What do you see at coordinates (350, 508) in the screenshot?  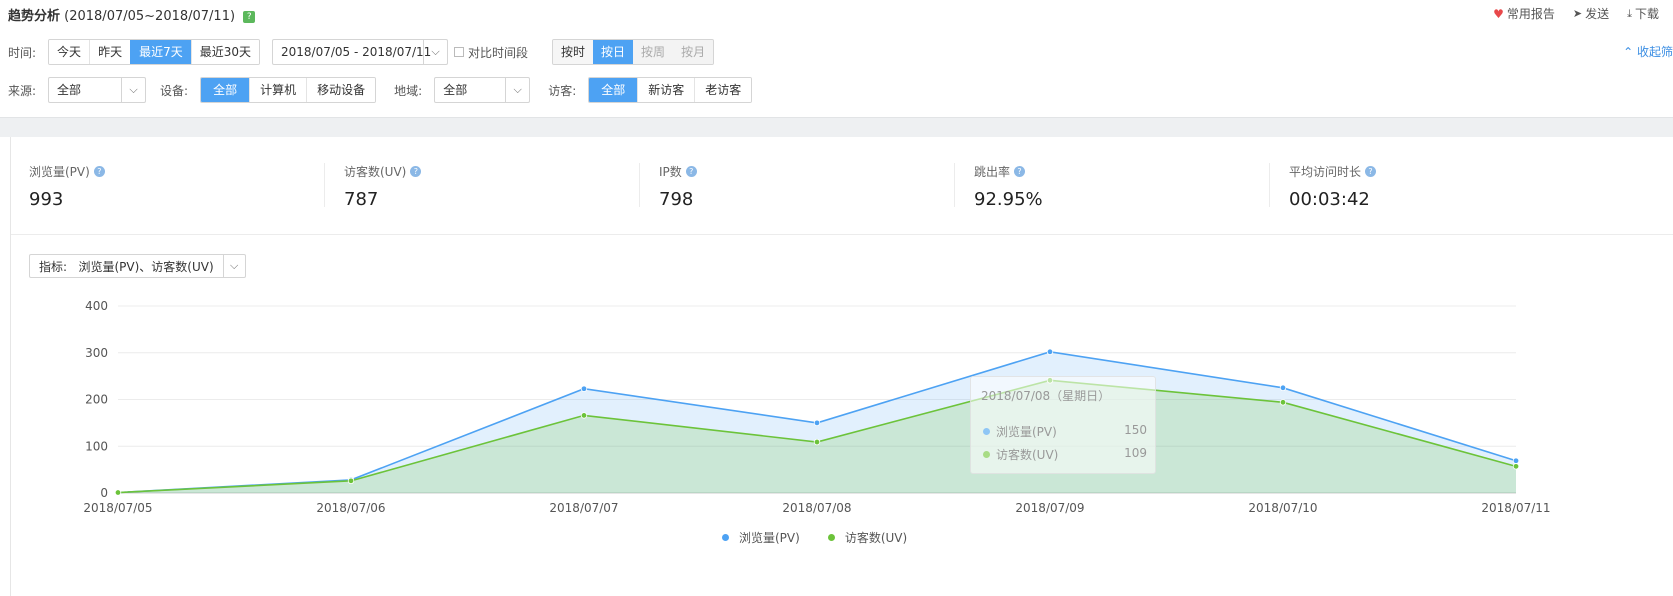 I see `x-tick-label: 2018/07/06` at bounding box center [350, 508].